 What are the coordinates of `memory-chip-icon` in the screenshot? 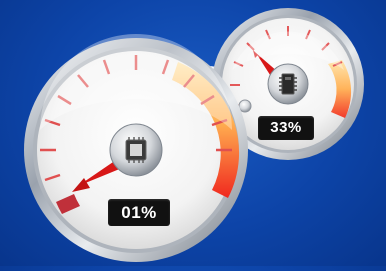 It's located at (288, 84).